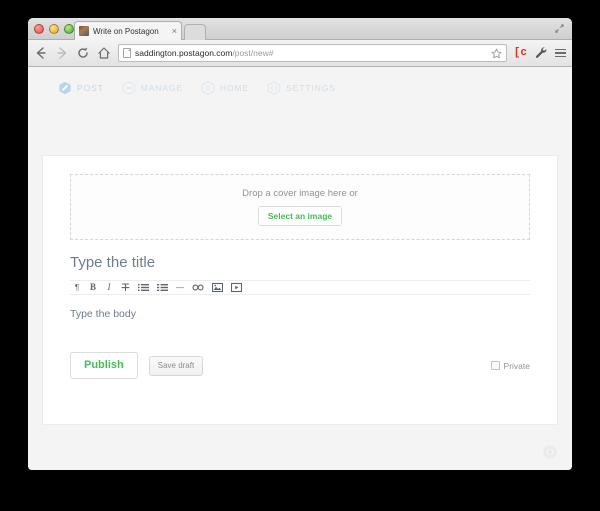  I want to click on post-body-input: Type the body, so click(300, 314).